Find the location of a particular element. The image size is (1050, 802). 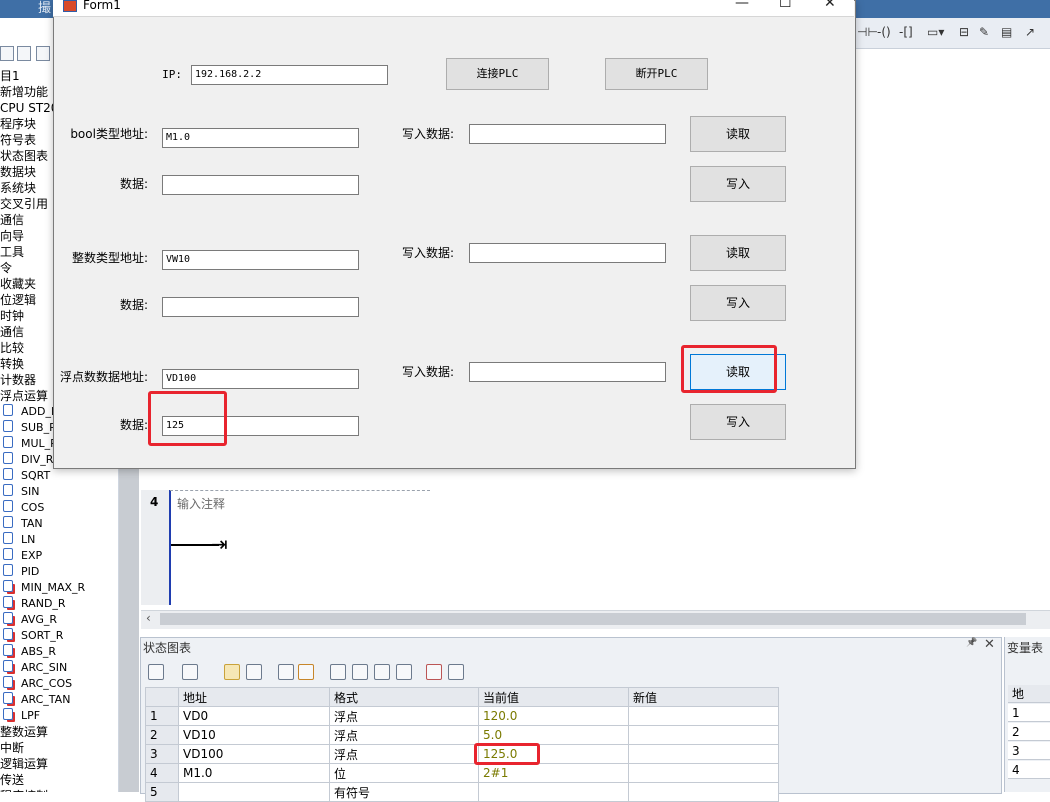

ip-input: 192.168.2.2 is located at coordinates (289, 75).